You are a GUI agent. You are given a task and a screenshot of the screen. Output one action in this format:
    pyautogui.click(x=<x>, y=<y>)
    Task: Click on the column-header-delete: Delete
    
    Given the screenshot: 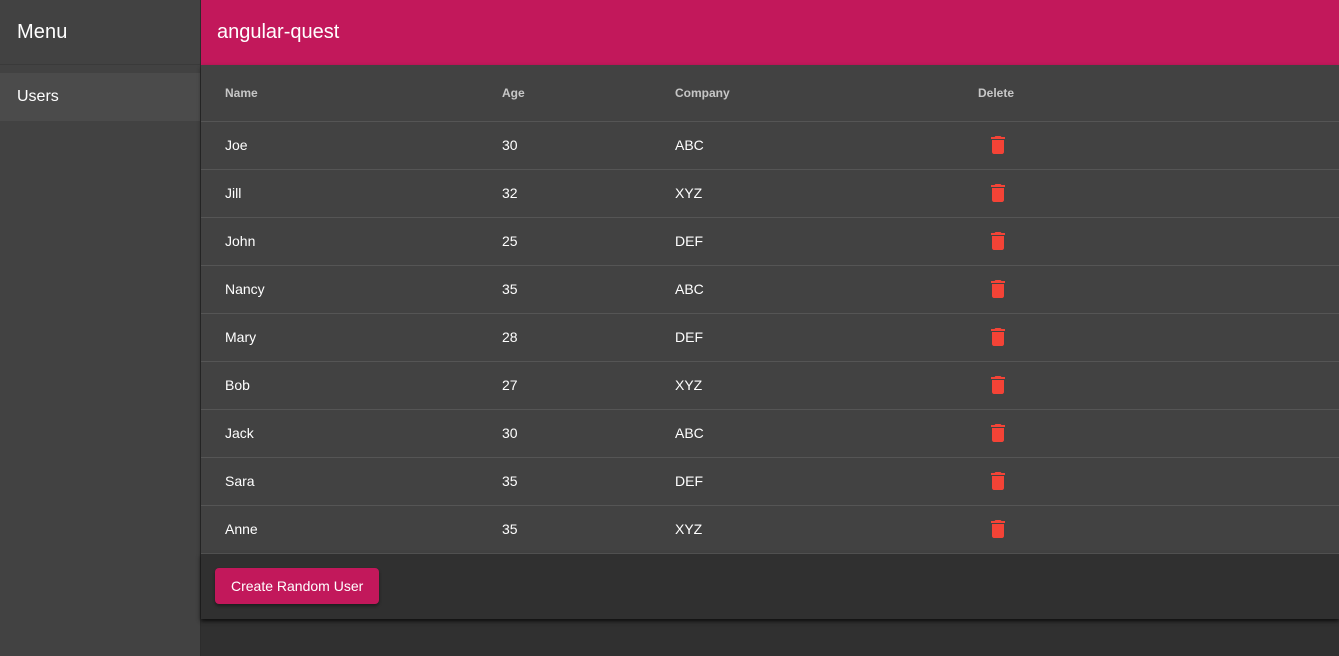 What is the action you would take?
    pyautogui.click(x=1158, y=93)
    